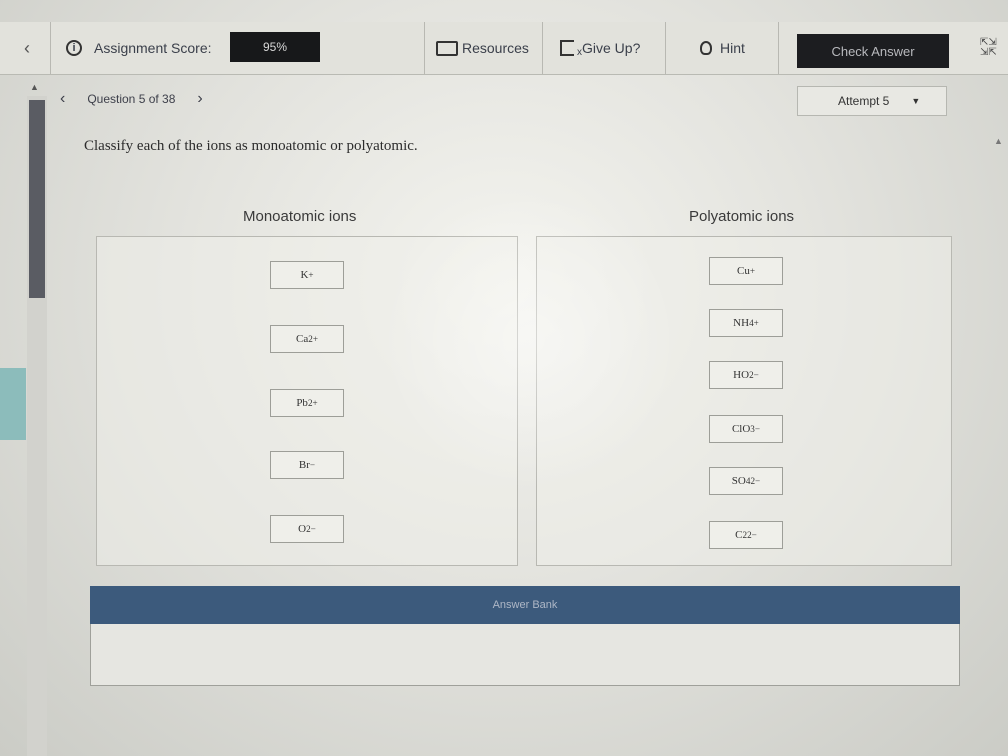  Describe the element at coordinates (37, 199) in the screenshot. I see `scrollbar-thumb` at that location.